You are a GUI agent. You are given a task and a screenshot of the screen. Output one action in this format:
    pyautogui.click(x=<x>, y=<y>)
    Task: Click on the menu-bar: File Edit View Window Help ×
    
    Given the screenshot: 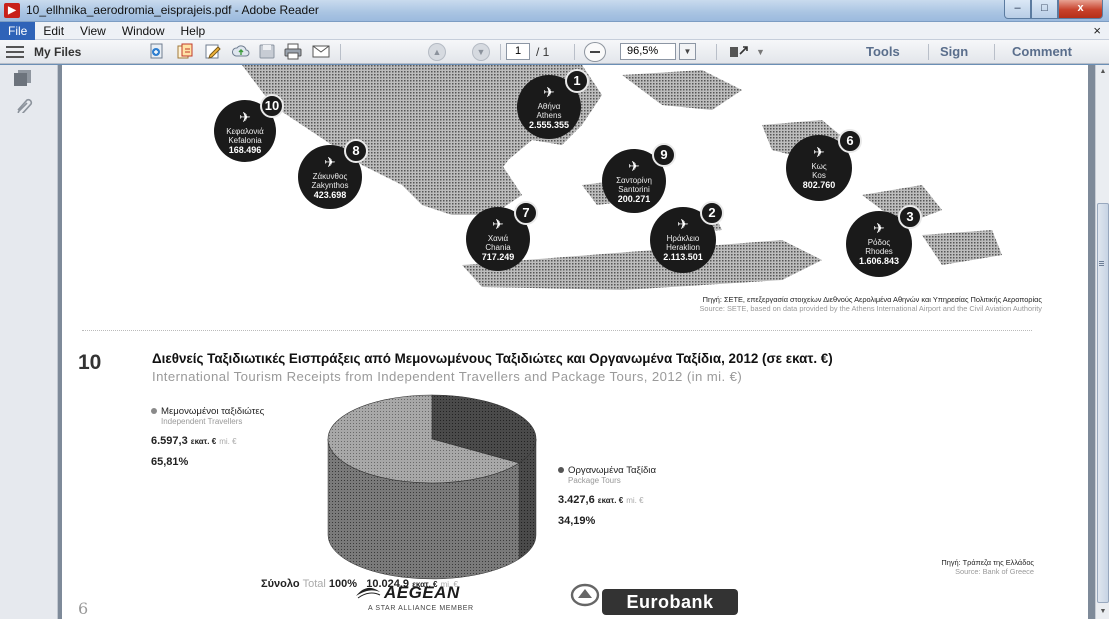 What is the action you would take?
    pyautogui.click(x=554, y=30)
    